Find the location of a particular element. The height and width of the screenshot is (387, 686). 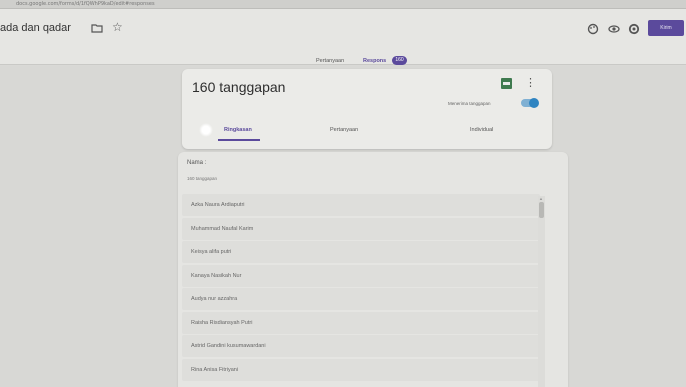

response-count-title: 160 tanggapan is located at coordinates (239, 87).